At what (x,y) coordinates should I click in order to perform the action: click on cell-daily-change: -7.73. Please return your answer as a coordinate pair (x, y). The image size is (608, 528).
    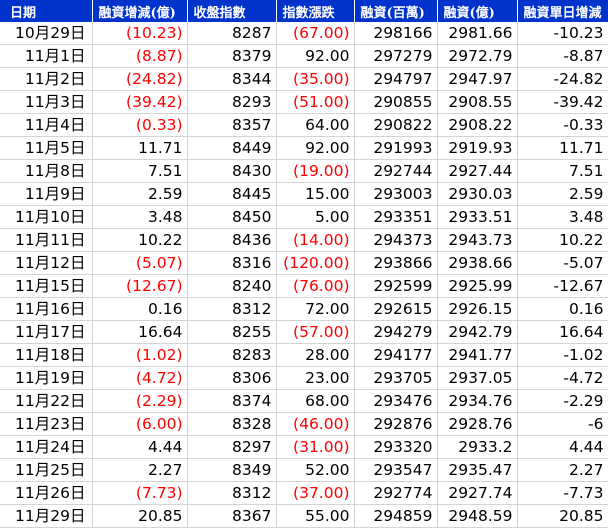
    Looking at the image, I should click on (562, 493).